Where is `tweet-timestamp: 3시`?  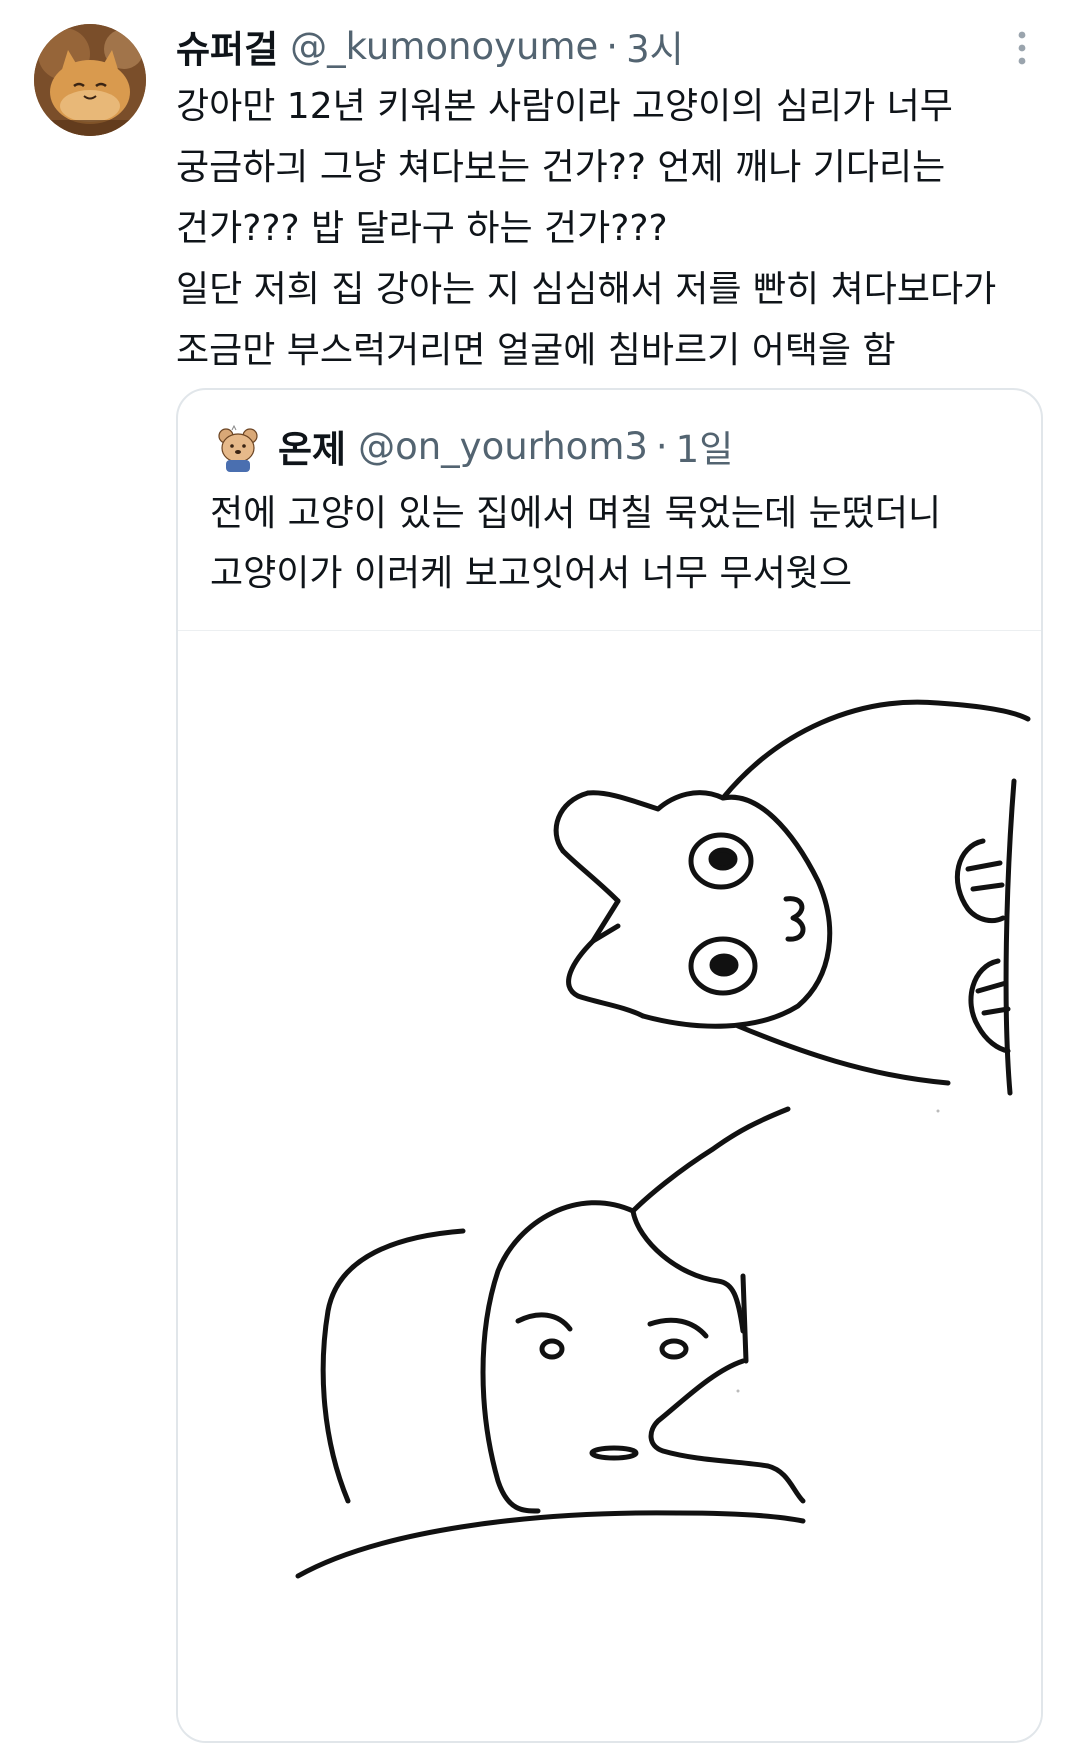
tweet-timestamp: 3시 is located at coordinates (655, 46).